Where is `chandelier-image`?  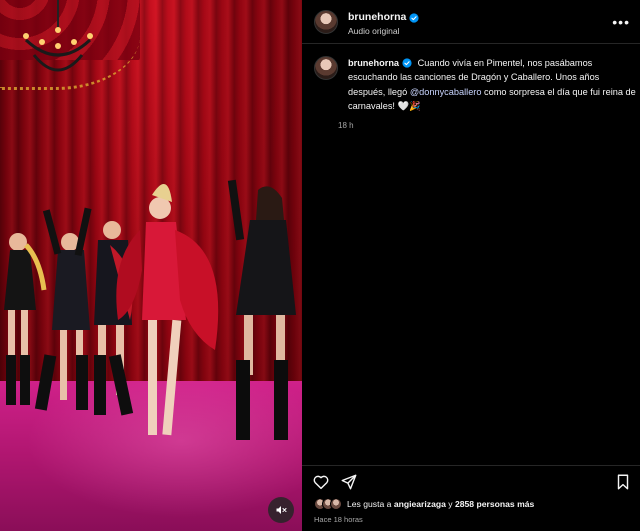
chandelier-image is located at coordinates (58, 36).